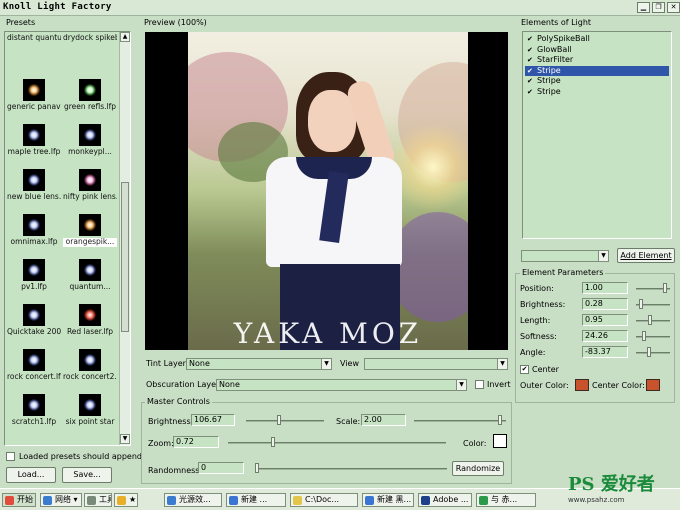  Describe the element at coordinates (34, 38) in the screenshot. I see `preset-item: distant quantum.lfp` at that location.